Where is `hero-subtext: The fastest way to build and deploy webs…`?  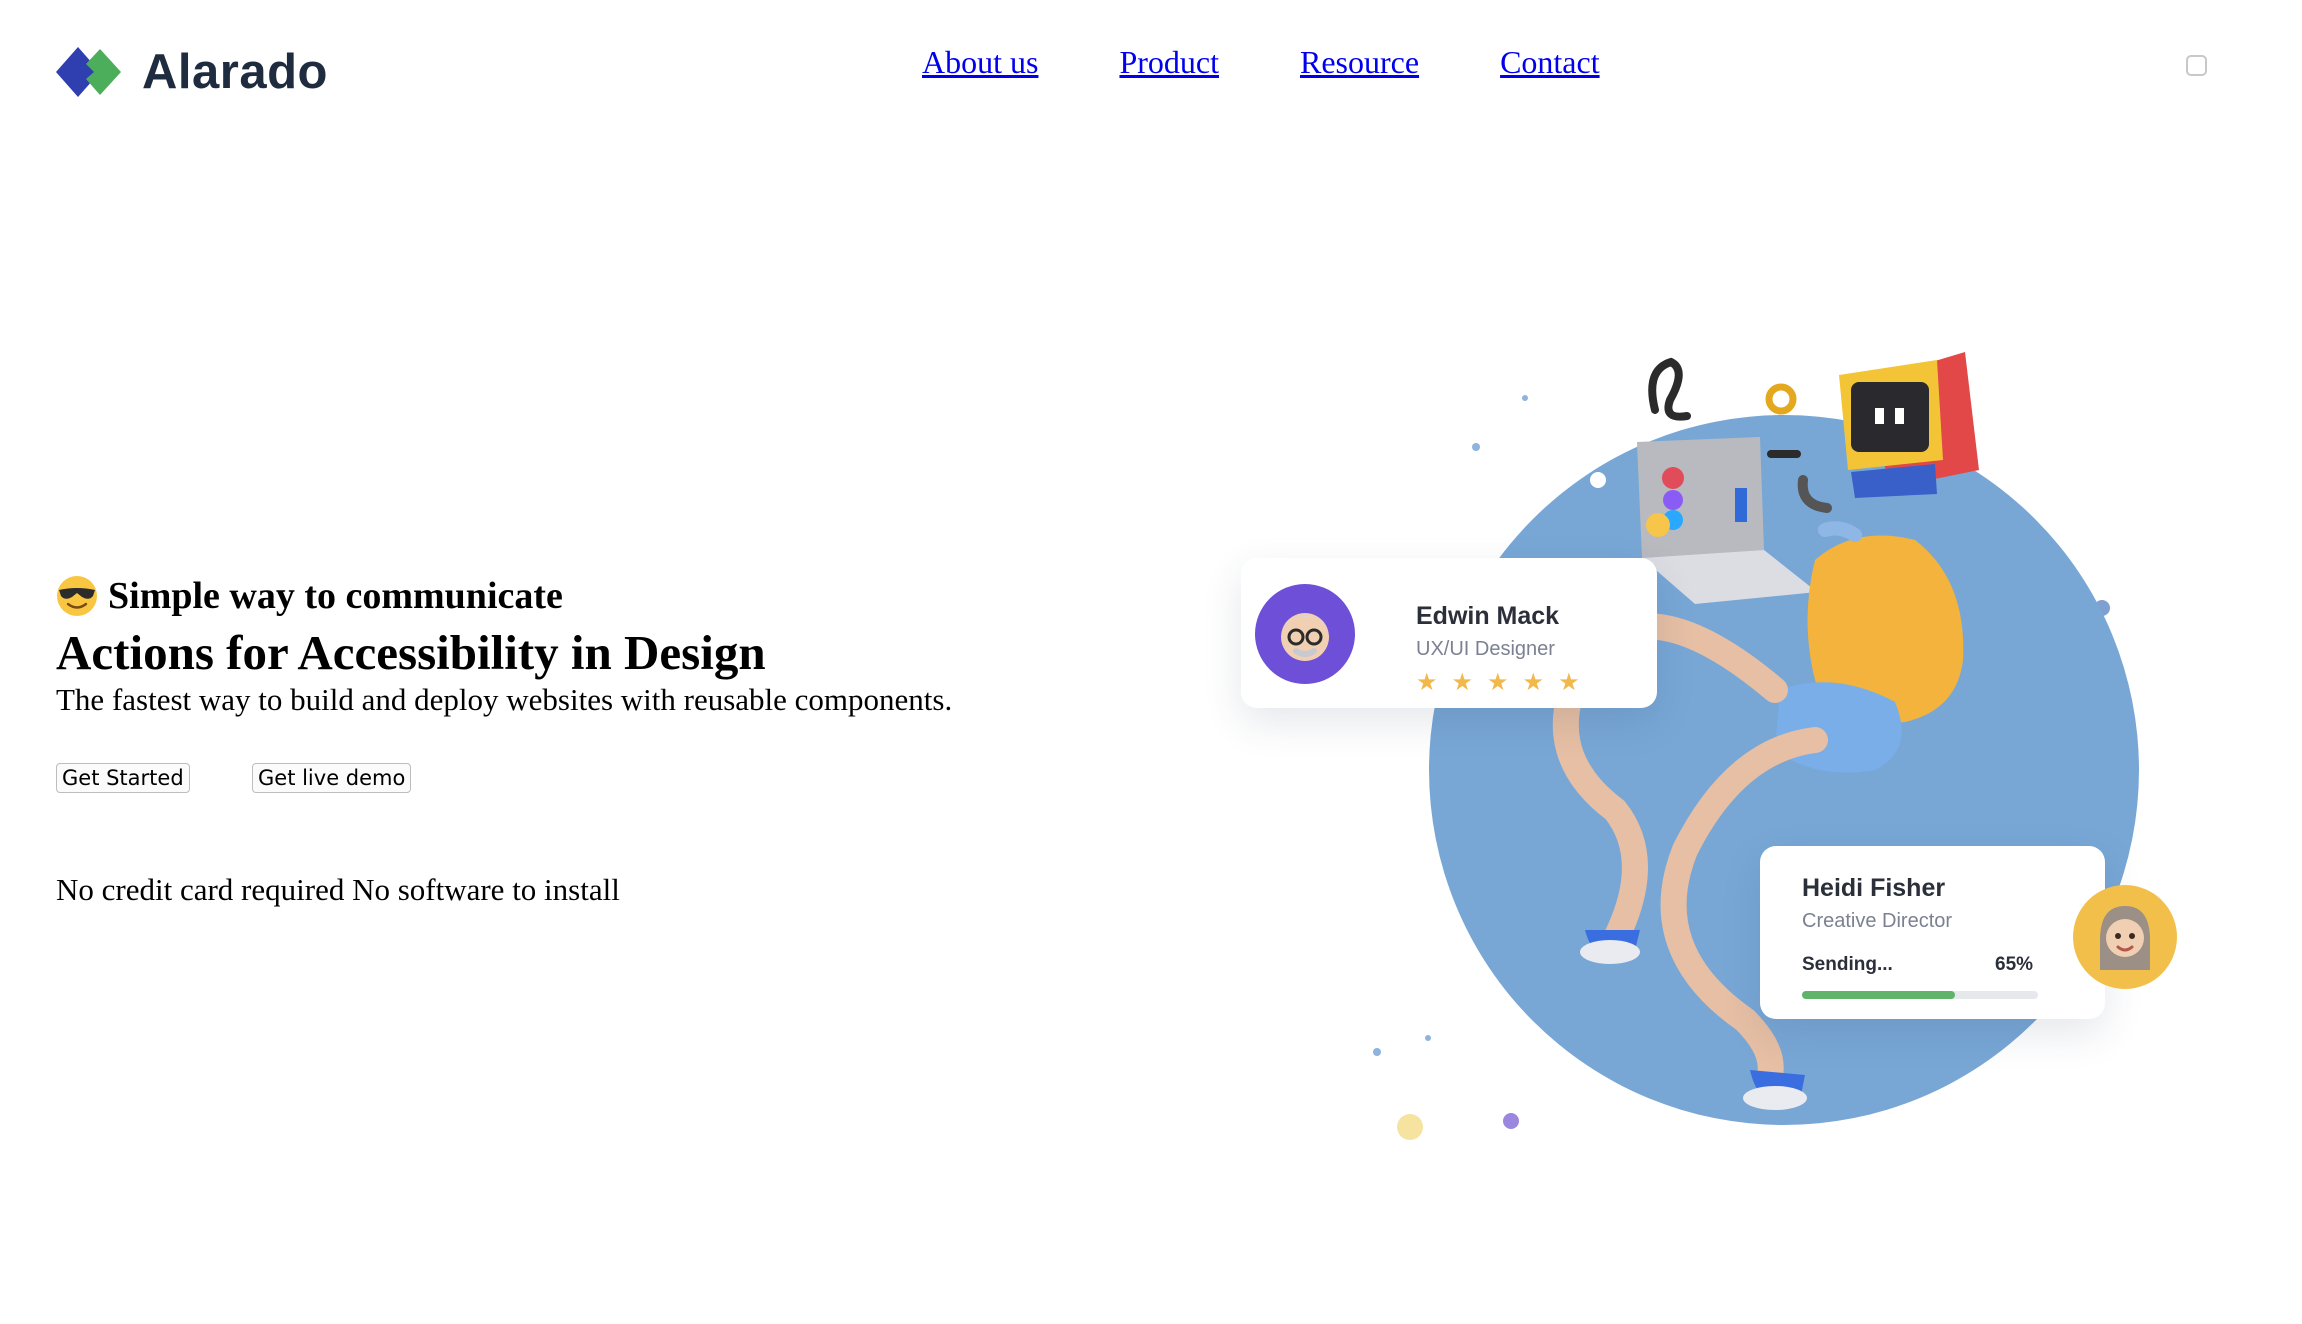 hero-subtext: The fastest way to build and deploy webs… is located at coordinates (504, 699).